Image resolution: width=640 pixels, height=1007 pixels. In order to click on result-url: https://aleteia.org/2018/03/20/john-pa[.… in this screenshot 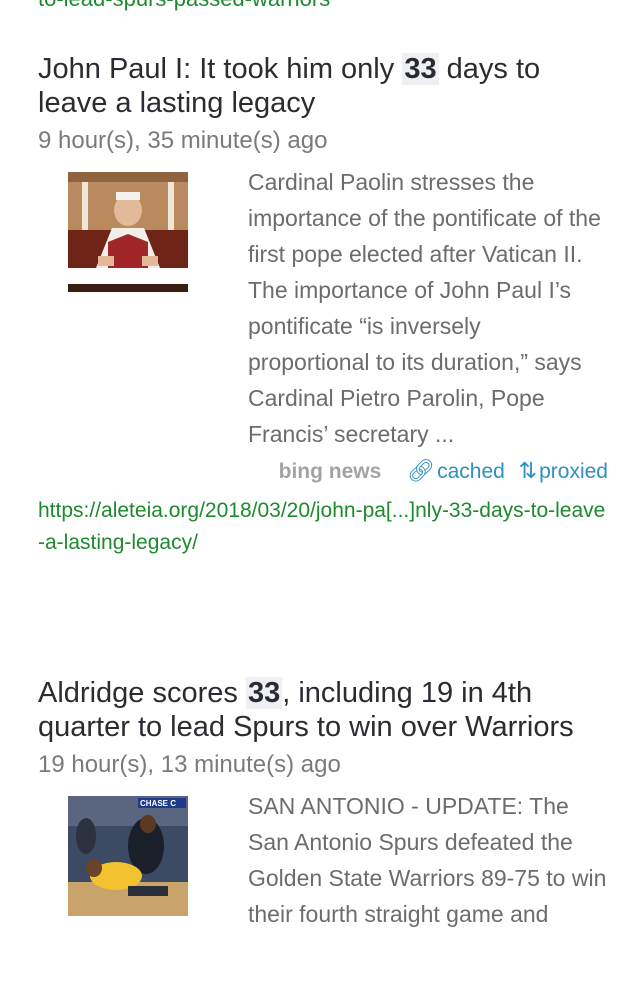, I will do `click(323, 527)`.